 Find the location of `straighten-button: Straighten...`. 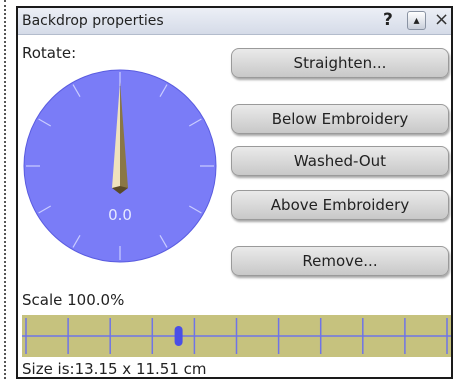

straighten-button: Straighten... is located at coordinates (340, 63).